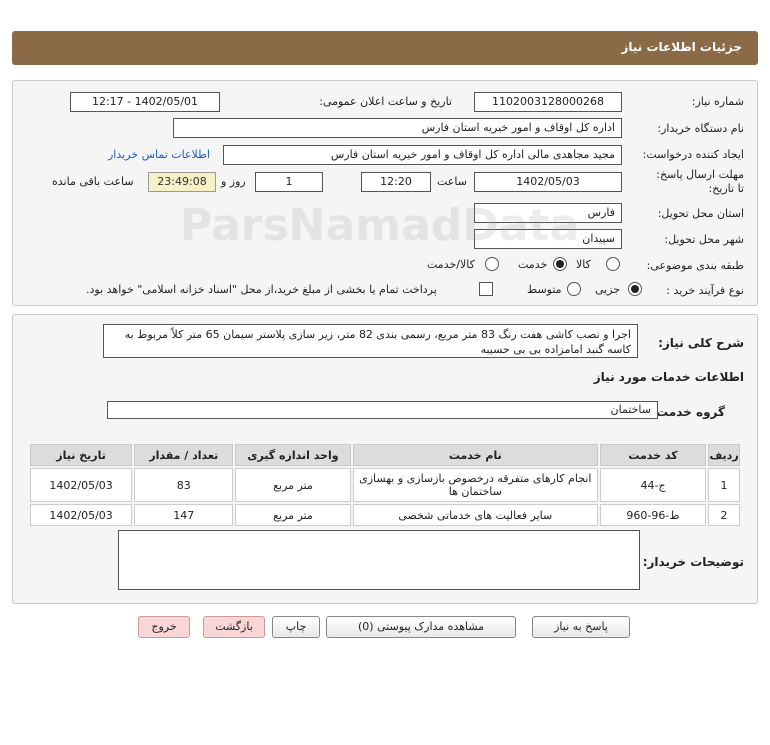  What do you see at coordinates (653, 515) in the screenshot?
I see `cell-code: ط-96-960` at bounding box center [653, 515].